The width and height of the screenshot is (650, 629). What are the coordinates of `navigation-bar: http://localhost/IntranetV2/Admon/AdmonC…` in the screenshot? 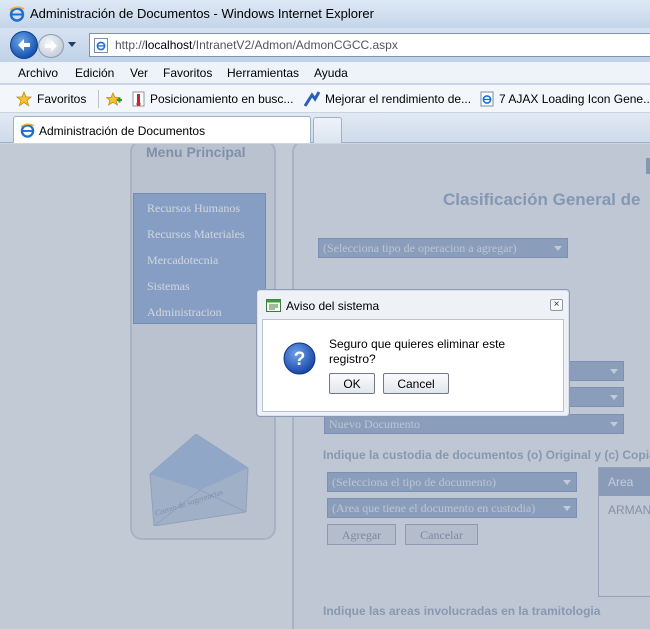 It's located at (325, 45).